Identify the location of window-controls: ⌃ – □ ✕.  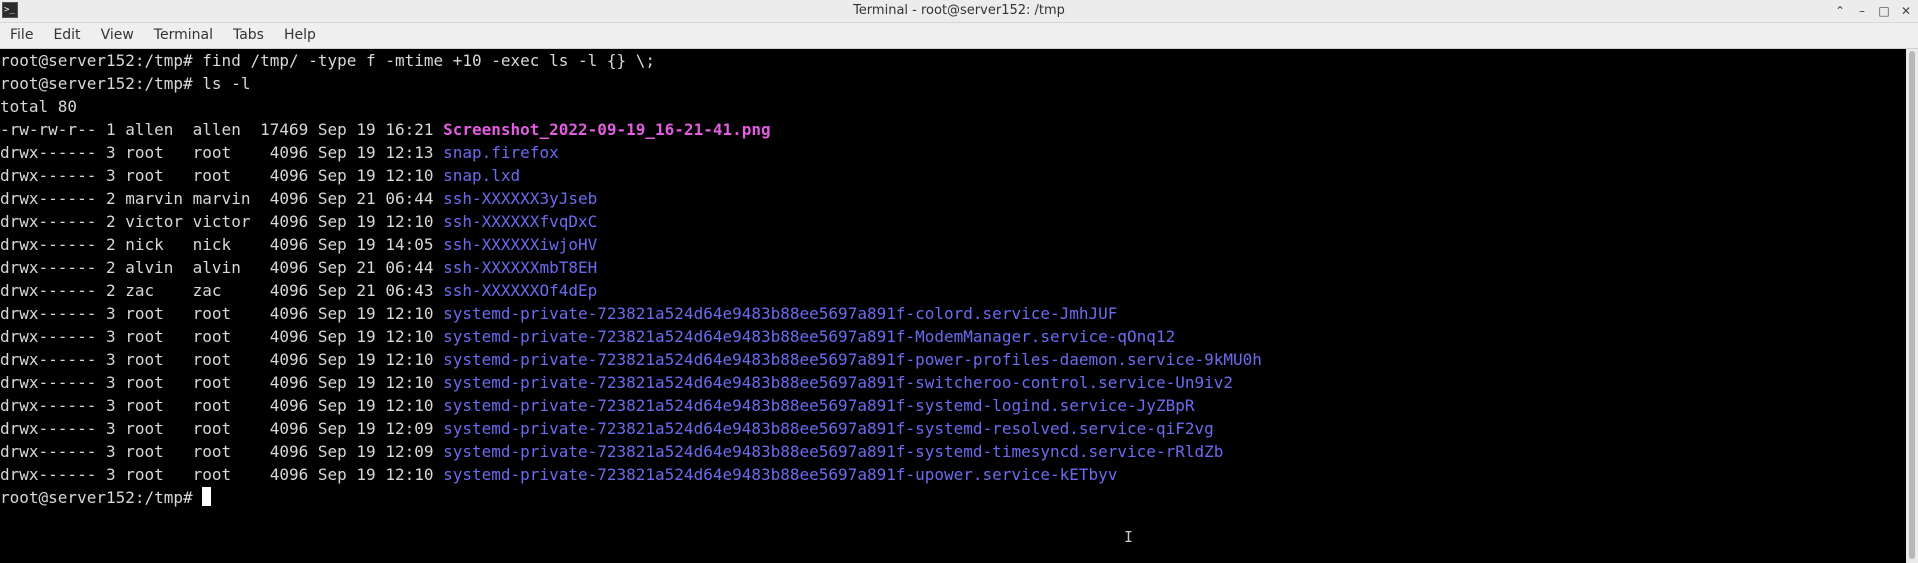
(1873, 11).